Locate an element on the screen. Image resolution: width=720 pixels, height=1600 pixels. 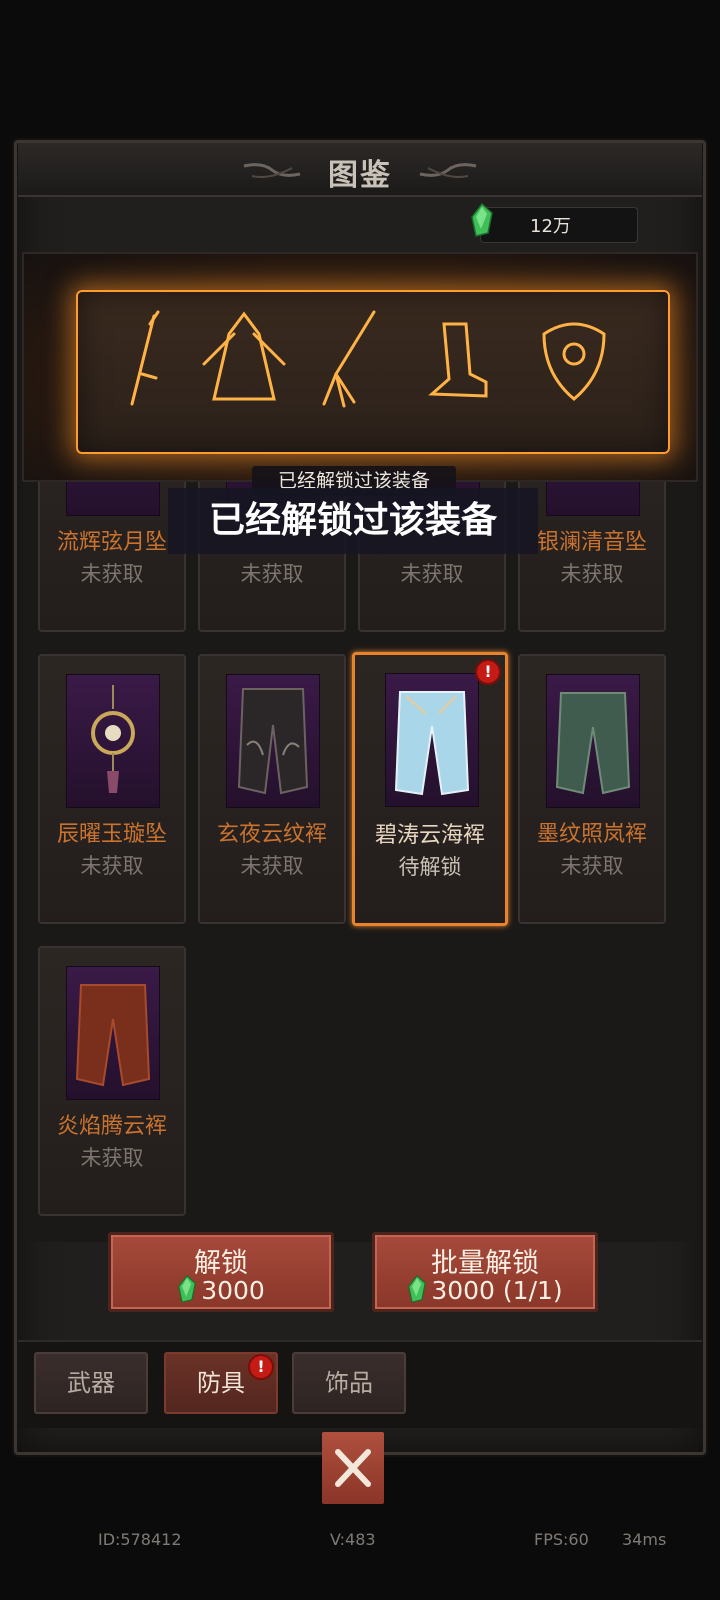
sword-icon is located at coordinates (145, 358).